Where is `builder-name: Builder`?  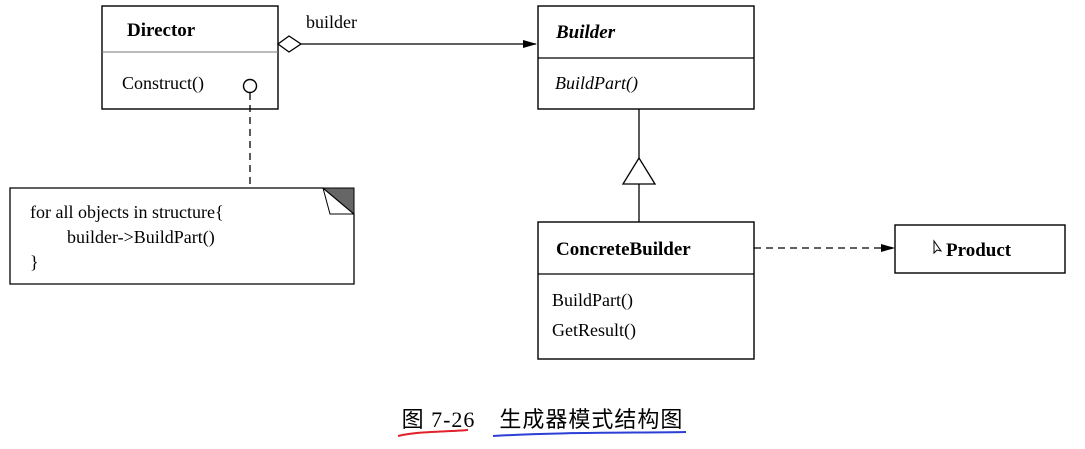
builder-name: Builder is located at coordinates (585, 32).